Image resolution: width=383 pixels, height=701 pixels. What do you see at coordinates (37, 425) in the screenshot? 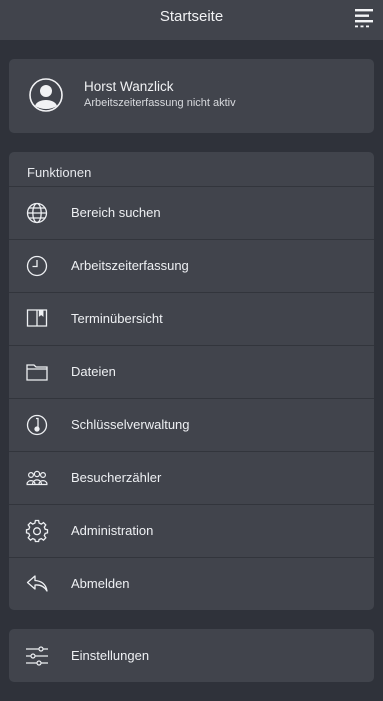
I see `key-icon` at bounding box center [37, 425].